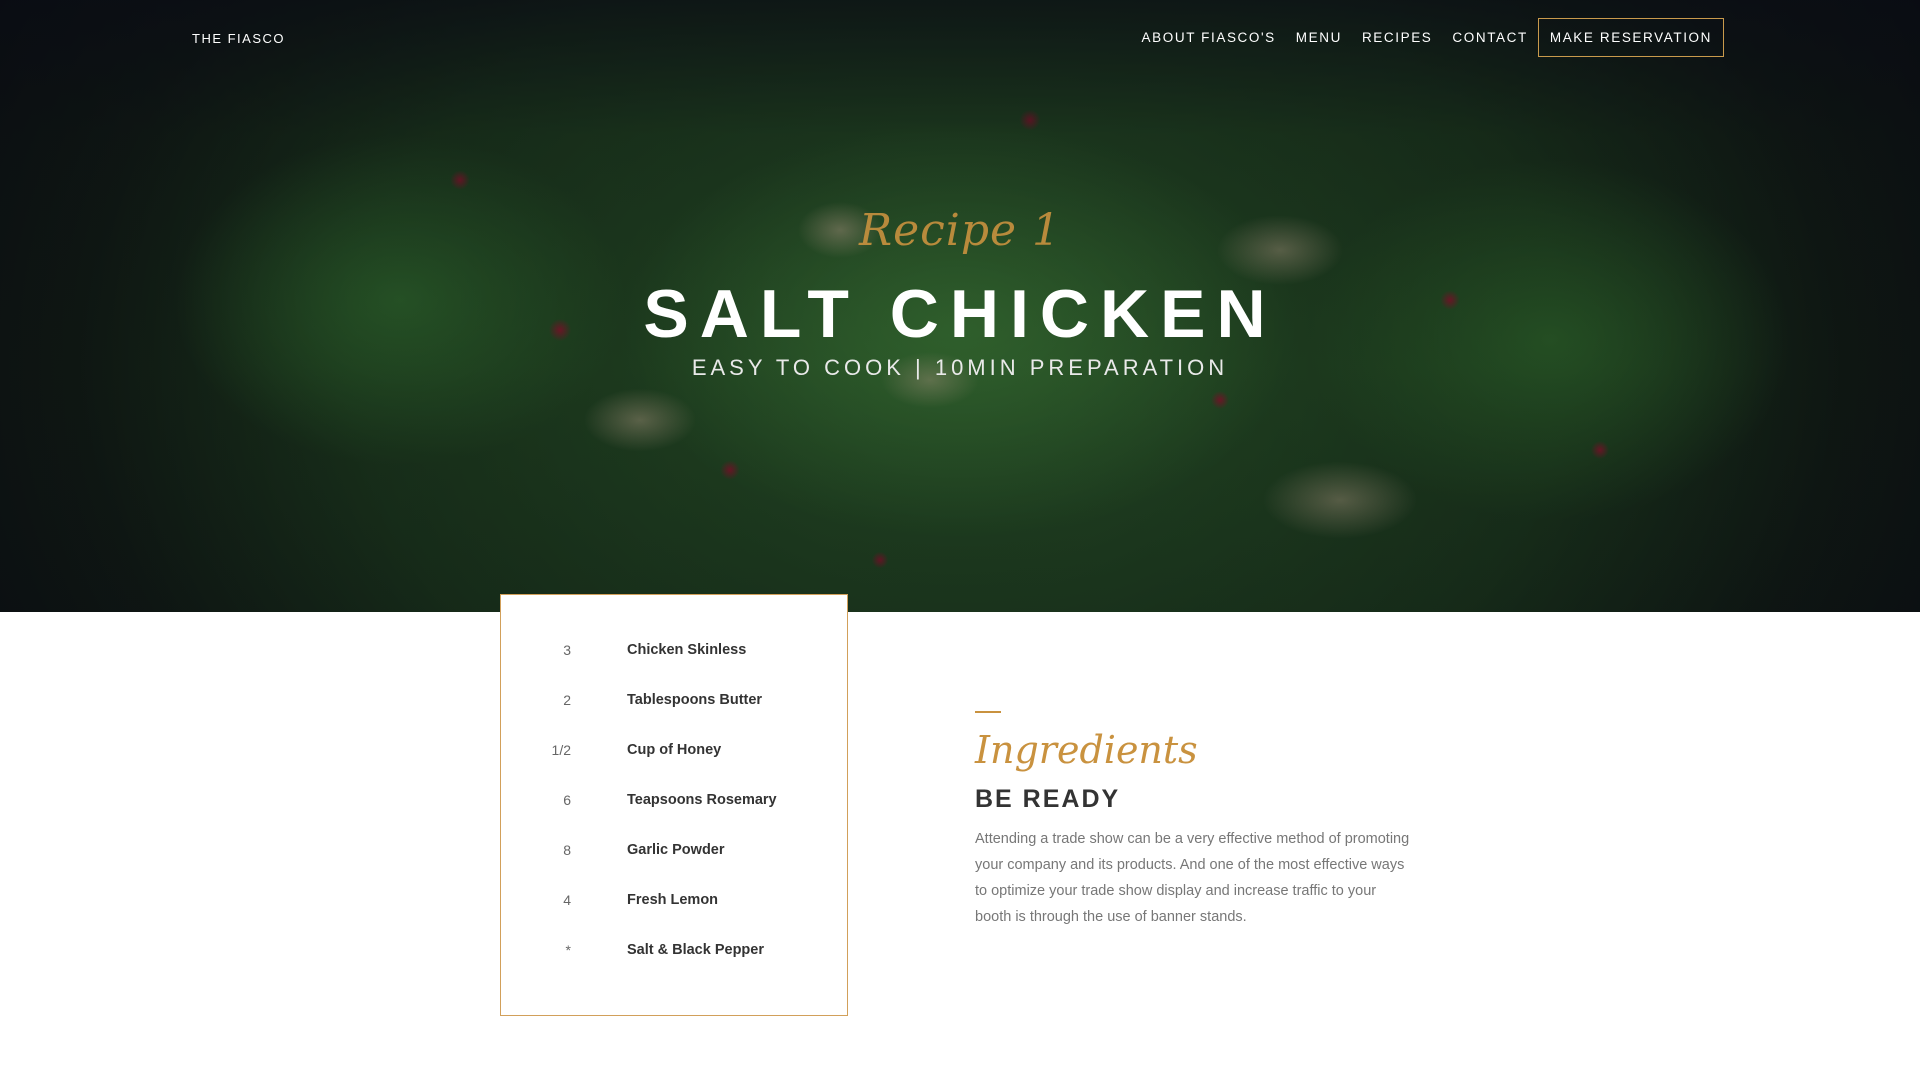 The width and height of the screenshot is (1920, 1080). Describe the element at coordinates (988, 712) in the screenshot. I see `section-accent-line` at that location.